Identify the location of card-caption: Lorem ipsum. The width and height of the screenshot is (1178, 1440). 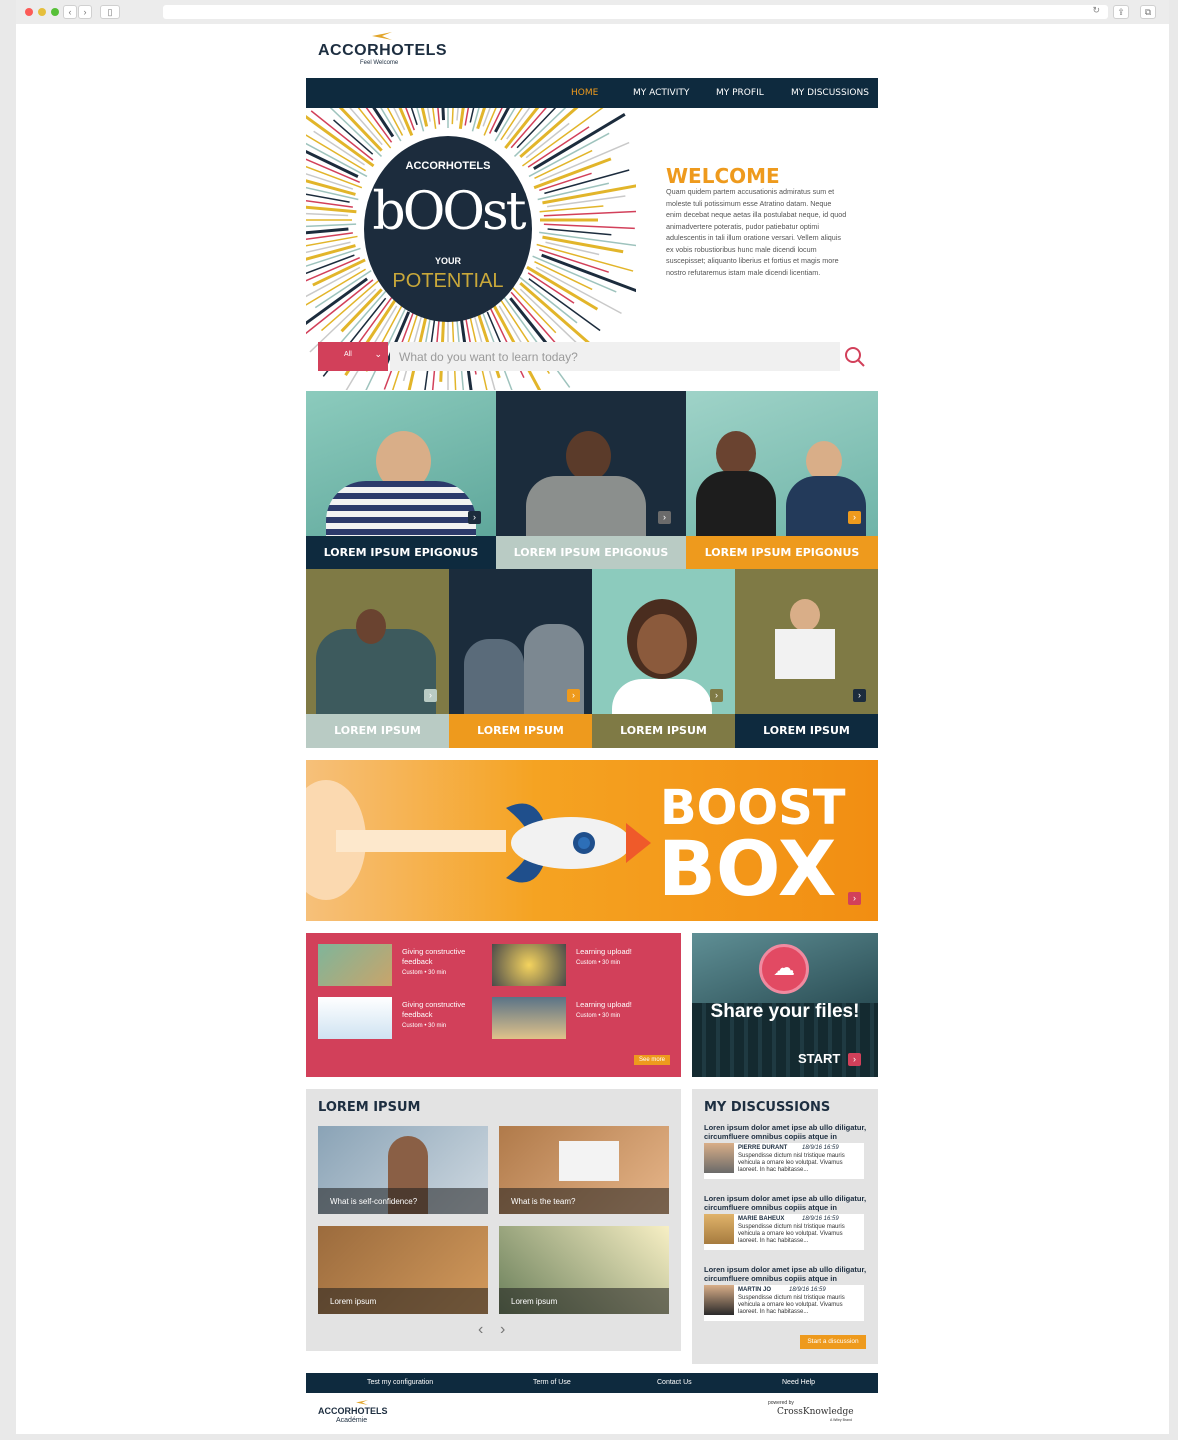
(584, 1301).